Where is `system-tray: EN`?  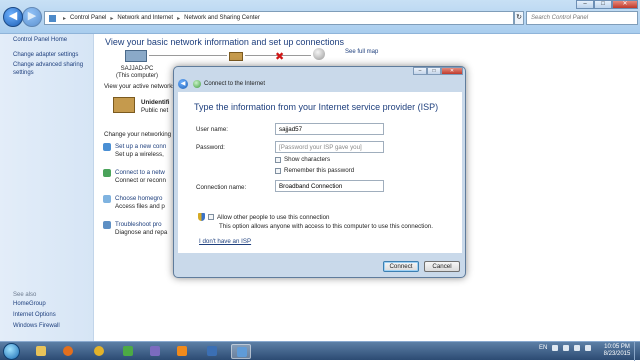 system-tray: EN is located at coordinates (565, 348).